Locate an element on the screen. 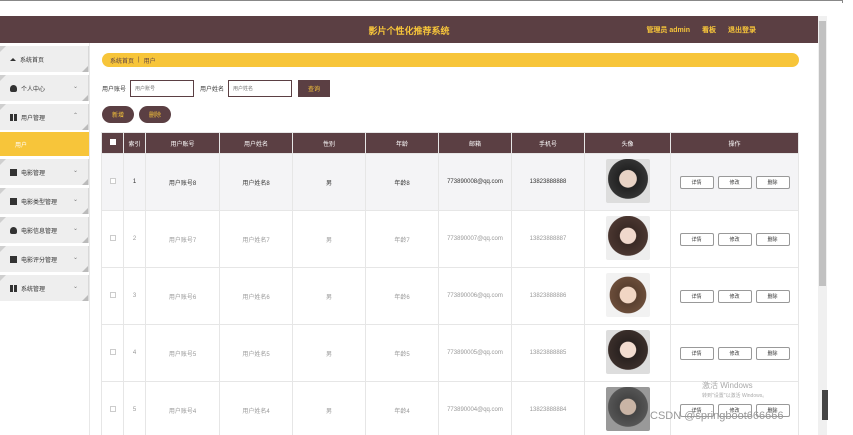 The width and height of the screenshot is (853, 435). select-all-checkbox is located at coordinates (112, 142).